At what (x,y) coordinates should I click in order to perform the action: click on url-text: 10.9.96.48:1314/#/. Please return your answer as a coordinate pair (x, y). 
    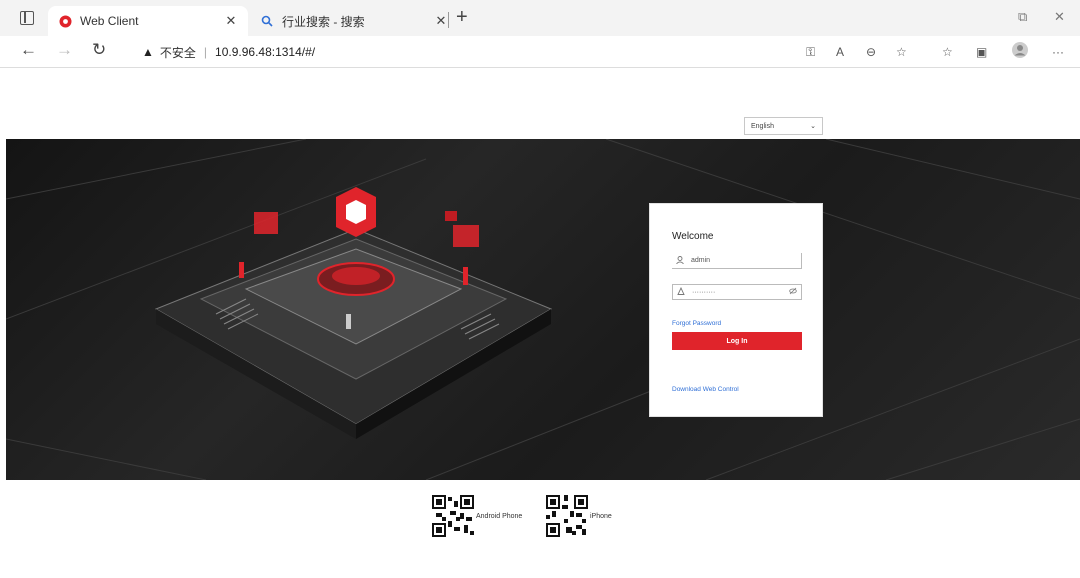
    Looking at the image, I should click on (265, 52).